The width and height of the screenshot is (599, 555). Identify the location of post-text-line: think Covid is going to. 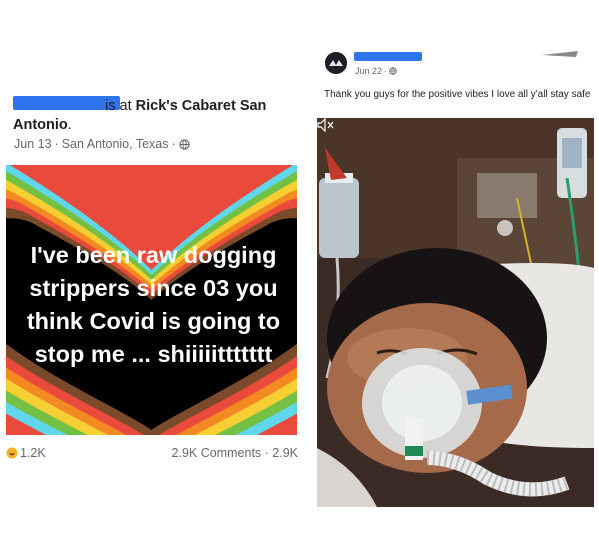
(153, 321).